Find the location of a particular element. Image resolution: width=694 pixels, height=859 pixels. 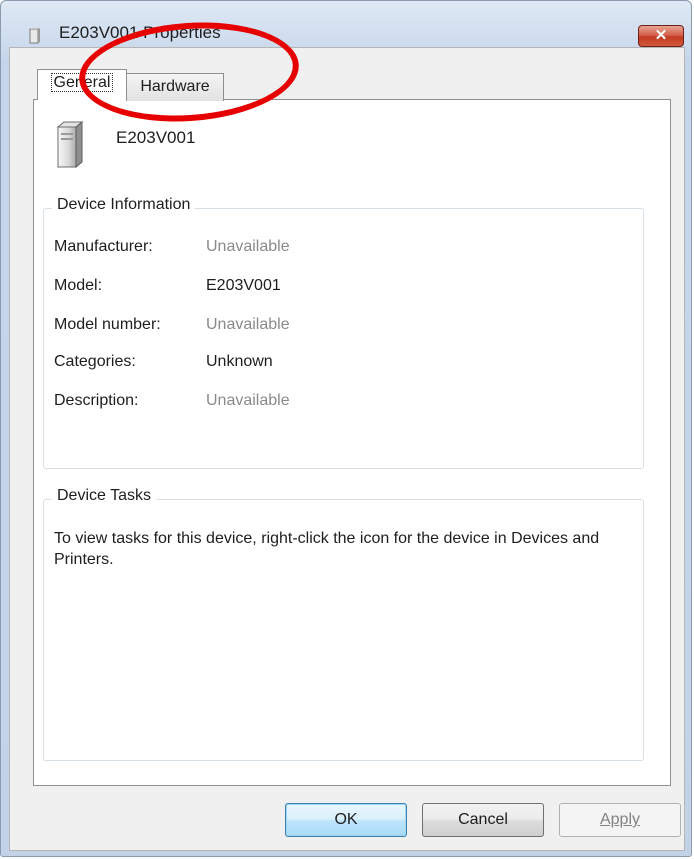

apply-button: Apply is located at coordinates (620, 820).